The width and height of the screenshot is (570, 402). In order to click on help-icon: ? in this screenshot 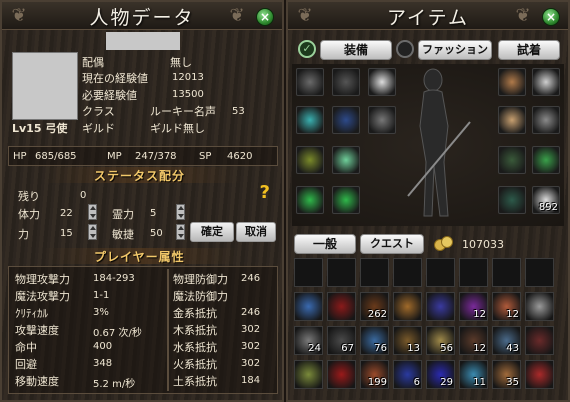, I will do `click(265, 192)`.